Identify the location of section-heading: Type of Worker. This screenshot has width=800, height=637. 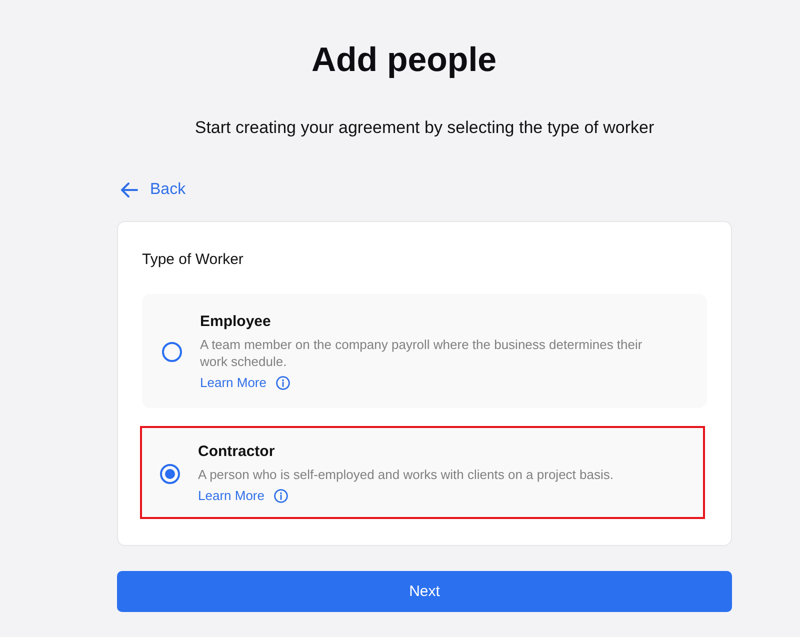
(193, 260).